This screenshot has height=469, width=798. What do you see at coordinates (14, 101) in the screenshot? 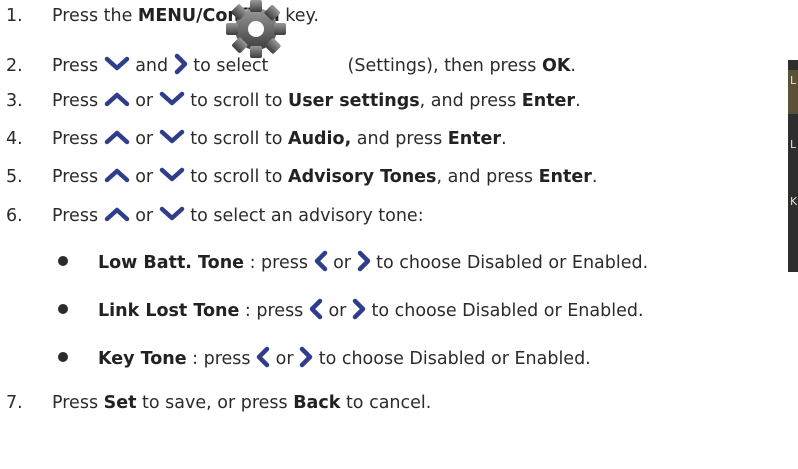
I see `step-number: 3.` at bounding box center [14, 101].